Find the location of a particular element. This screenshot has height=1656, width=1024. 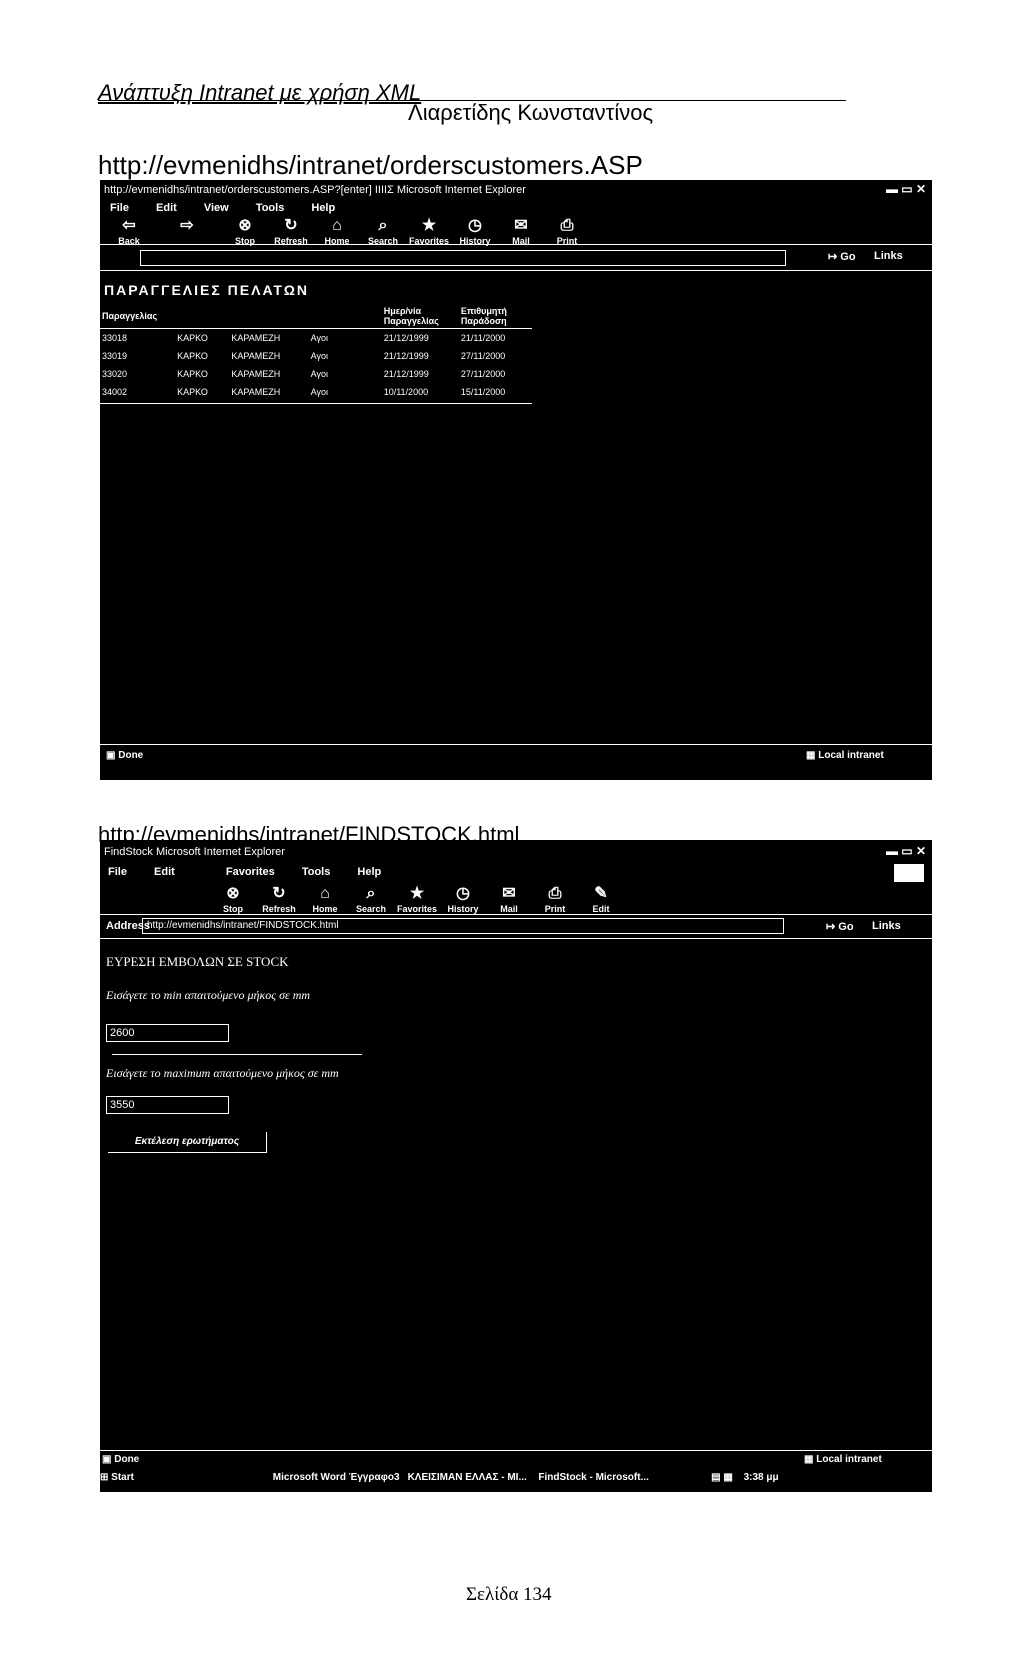

back-button: ⇦ Back is located at coordinates (129, 231).